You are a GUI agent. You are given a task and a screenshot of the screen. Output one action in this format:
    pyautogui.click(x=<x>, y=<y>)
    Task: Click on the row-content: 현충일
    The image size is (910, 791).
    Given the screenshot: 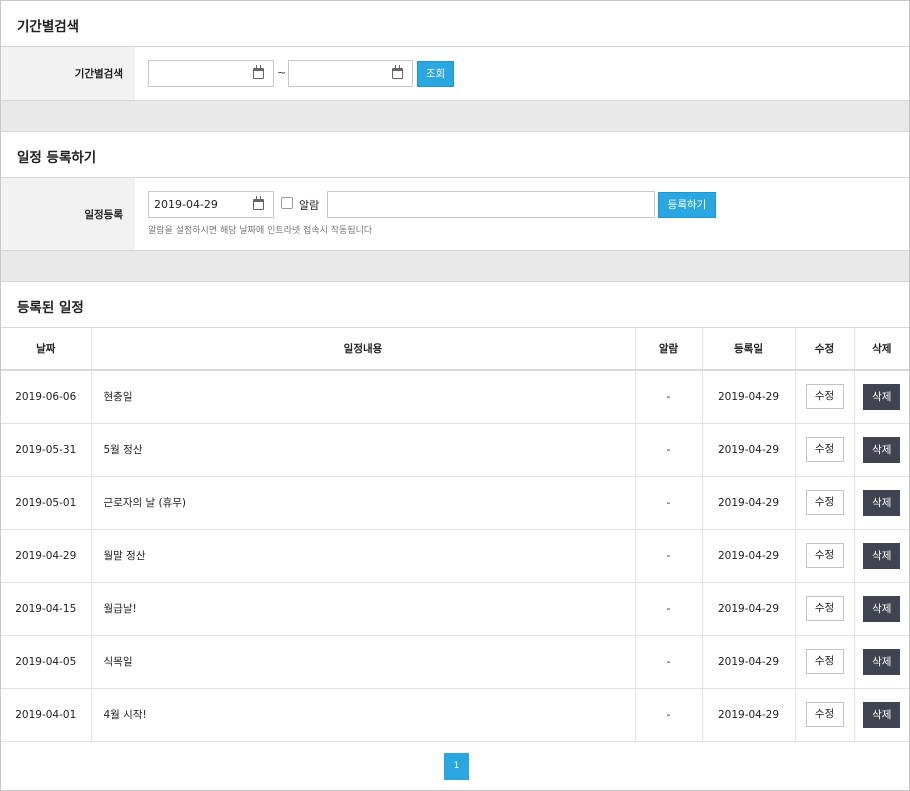 What is the action you would take?
    pyautogui.click(x=363, y=397)
    